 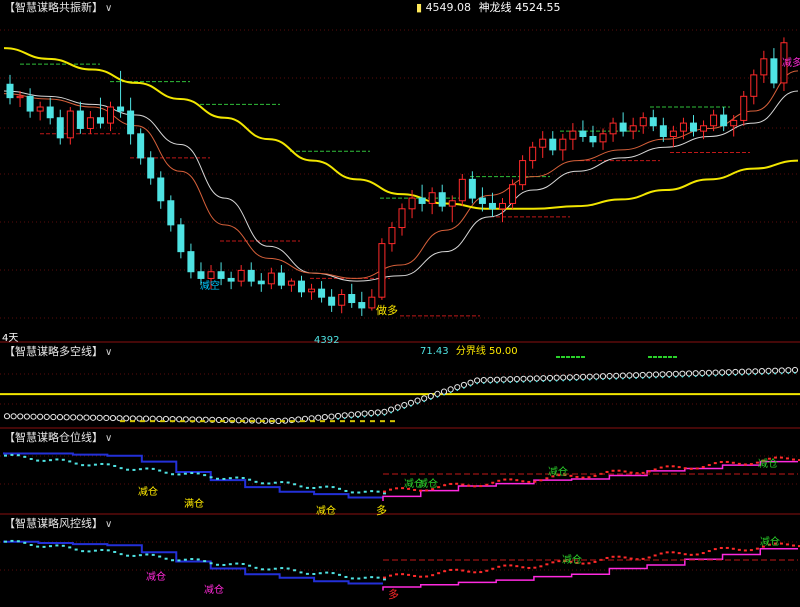 I want to click on position-magenta-step-line, so click(x=590, y=481).